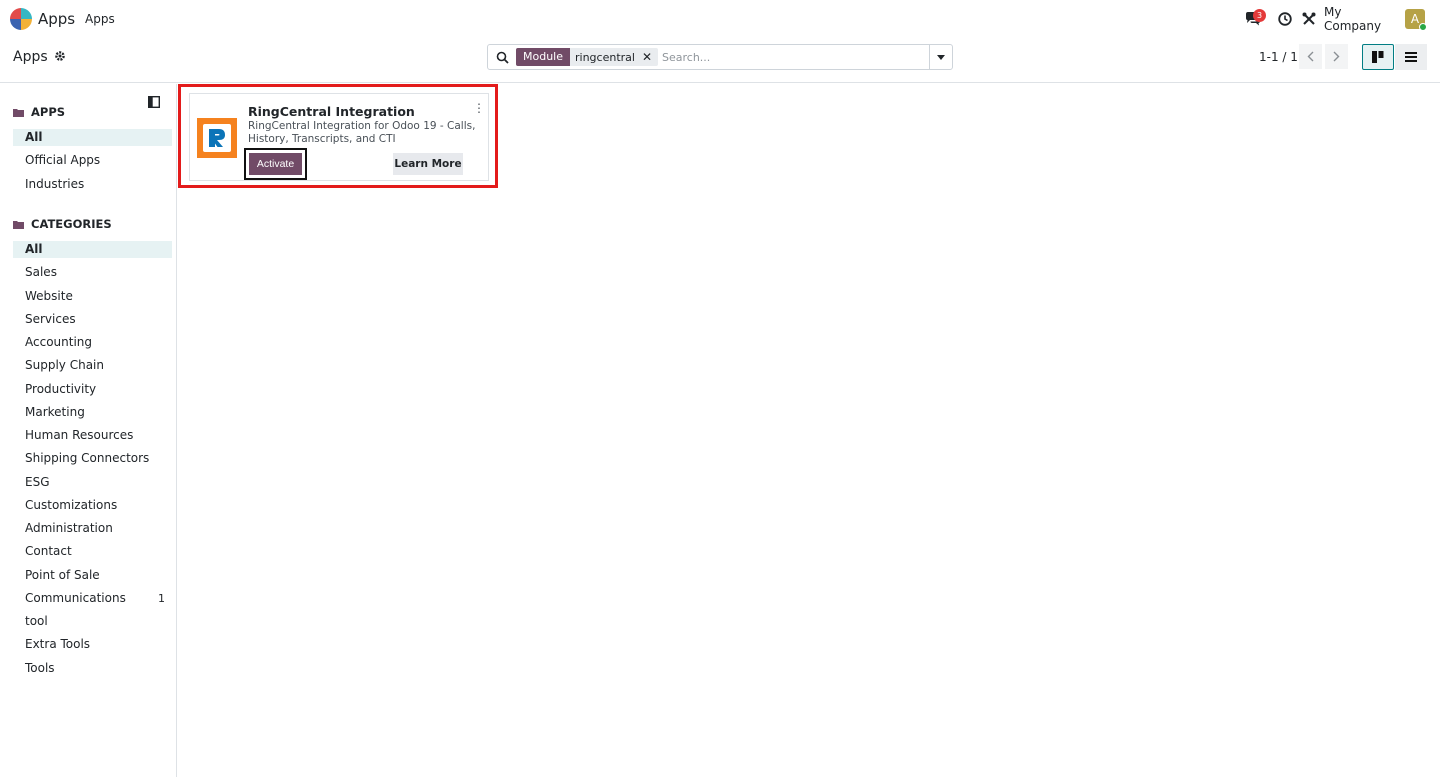  I want to click on messaging-button: 3, so click(1253, 19).